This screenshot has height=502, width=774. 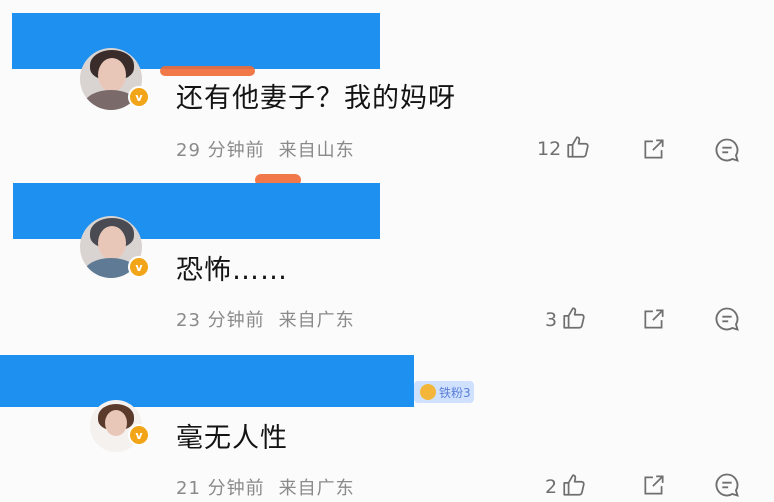 I want to click on fan-badge: 铁粉3, so click(x=444, y=392).